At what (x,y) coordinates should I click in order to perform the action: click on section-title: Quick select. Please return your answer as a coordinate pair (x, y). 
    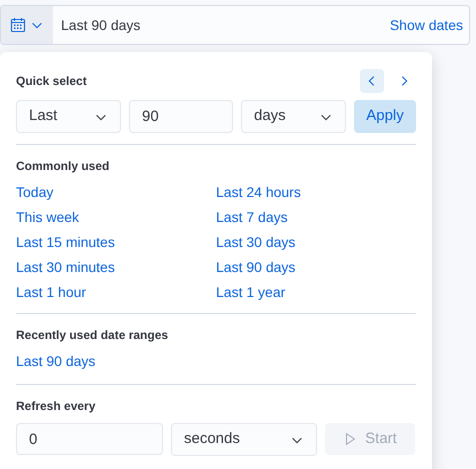
    Looking at the image, I should click on (51, 81).